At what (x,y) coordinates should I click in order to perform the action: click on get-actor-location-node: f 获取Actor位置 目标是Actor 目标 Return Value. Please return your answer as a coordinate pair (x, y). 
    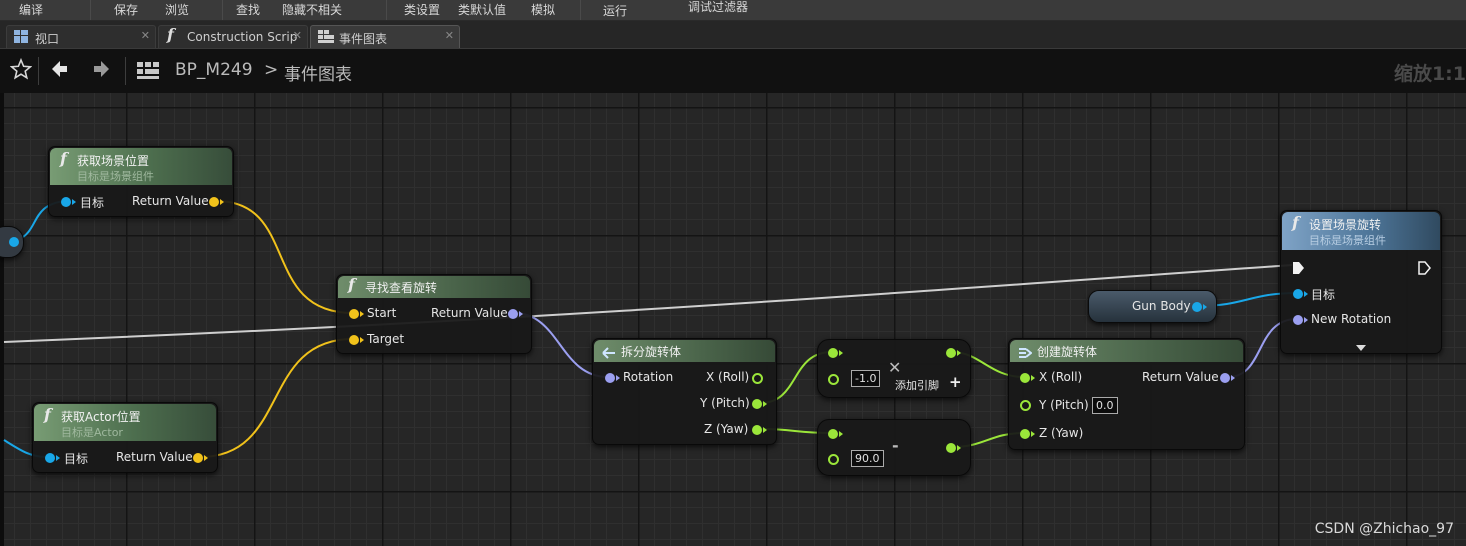
    Looking at the image, I should click on (125, 437).